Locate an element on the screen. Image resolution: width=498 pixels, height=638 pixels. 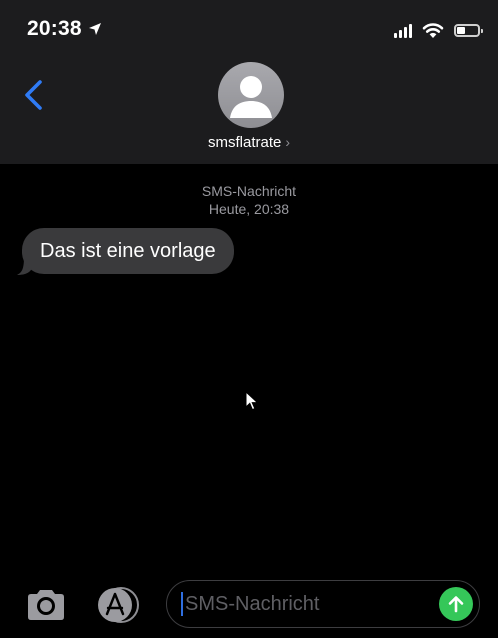
contact-avatar is located at coordinates (251, 95).